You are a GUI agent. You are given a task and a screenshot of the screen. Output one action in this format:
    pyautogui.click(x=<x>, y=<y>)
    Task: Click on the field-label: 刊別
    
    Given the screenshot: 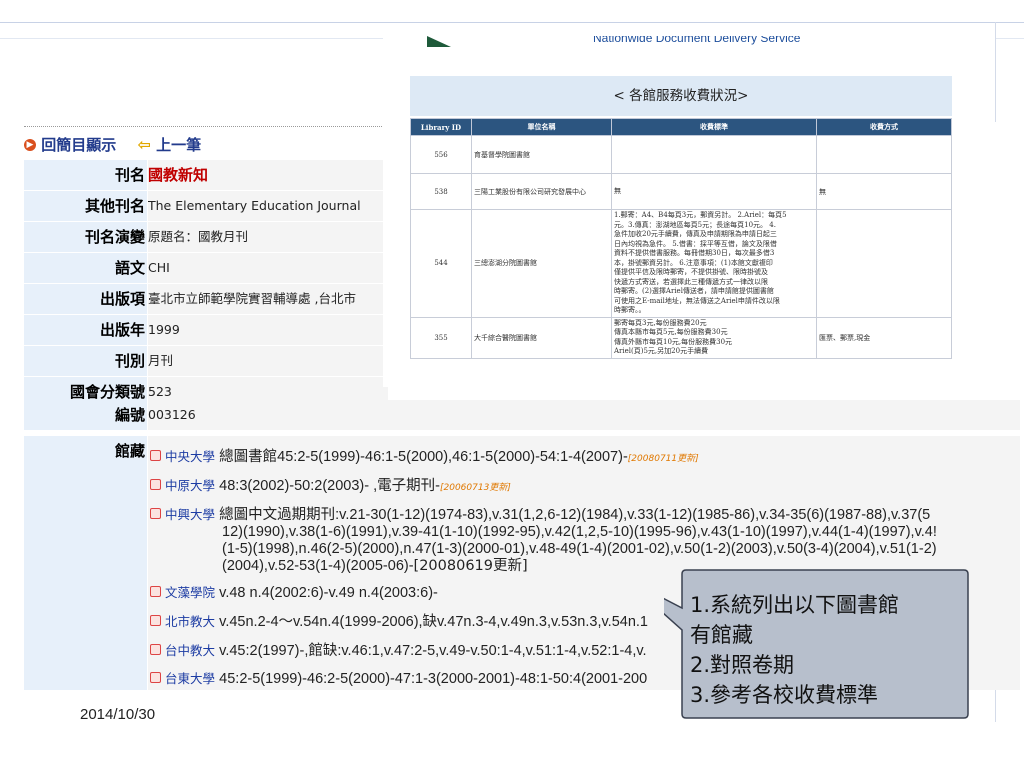 What is the action you would take?
    pyautogui.click(x=85, y=361)
    